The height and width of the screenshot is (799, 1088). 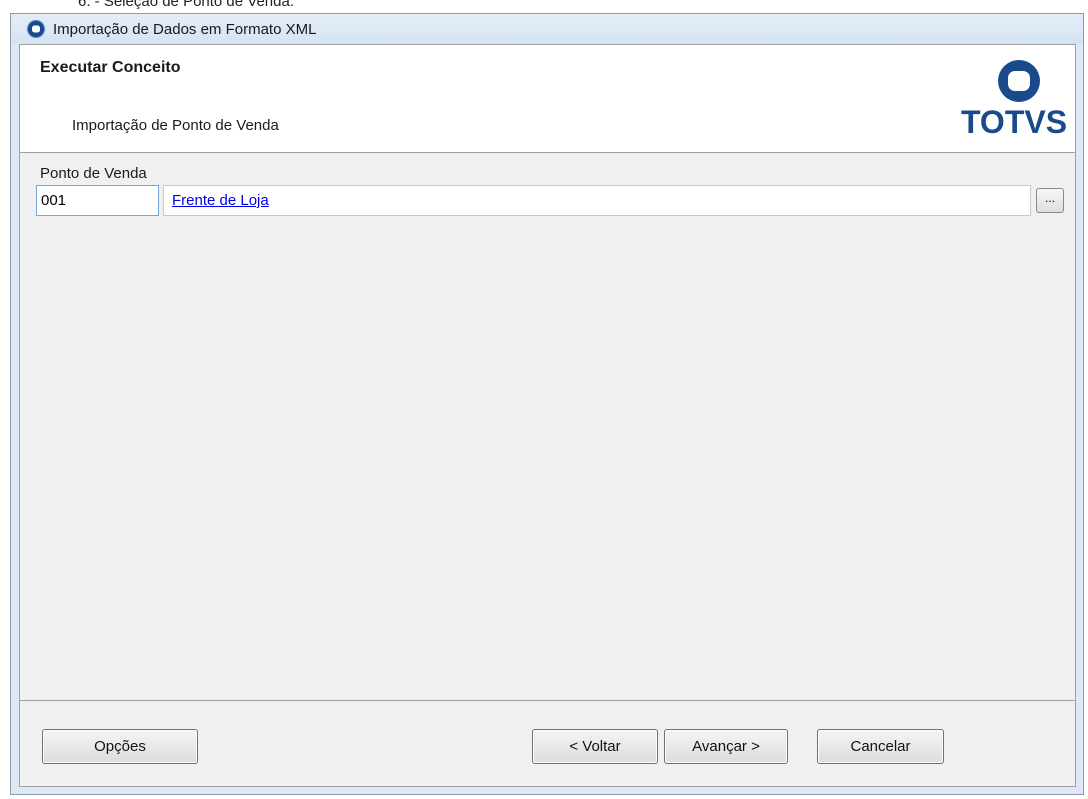 I want to click on title-bar: Importação de Dados em Formato XML, so click(x=547, y=29).